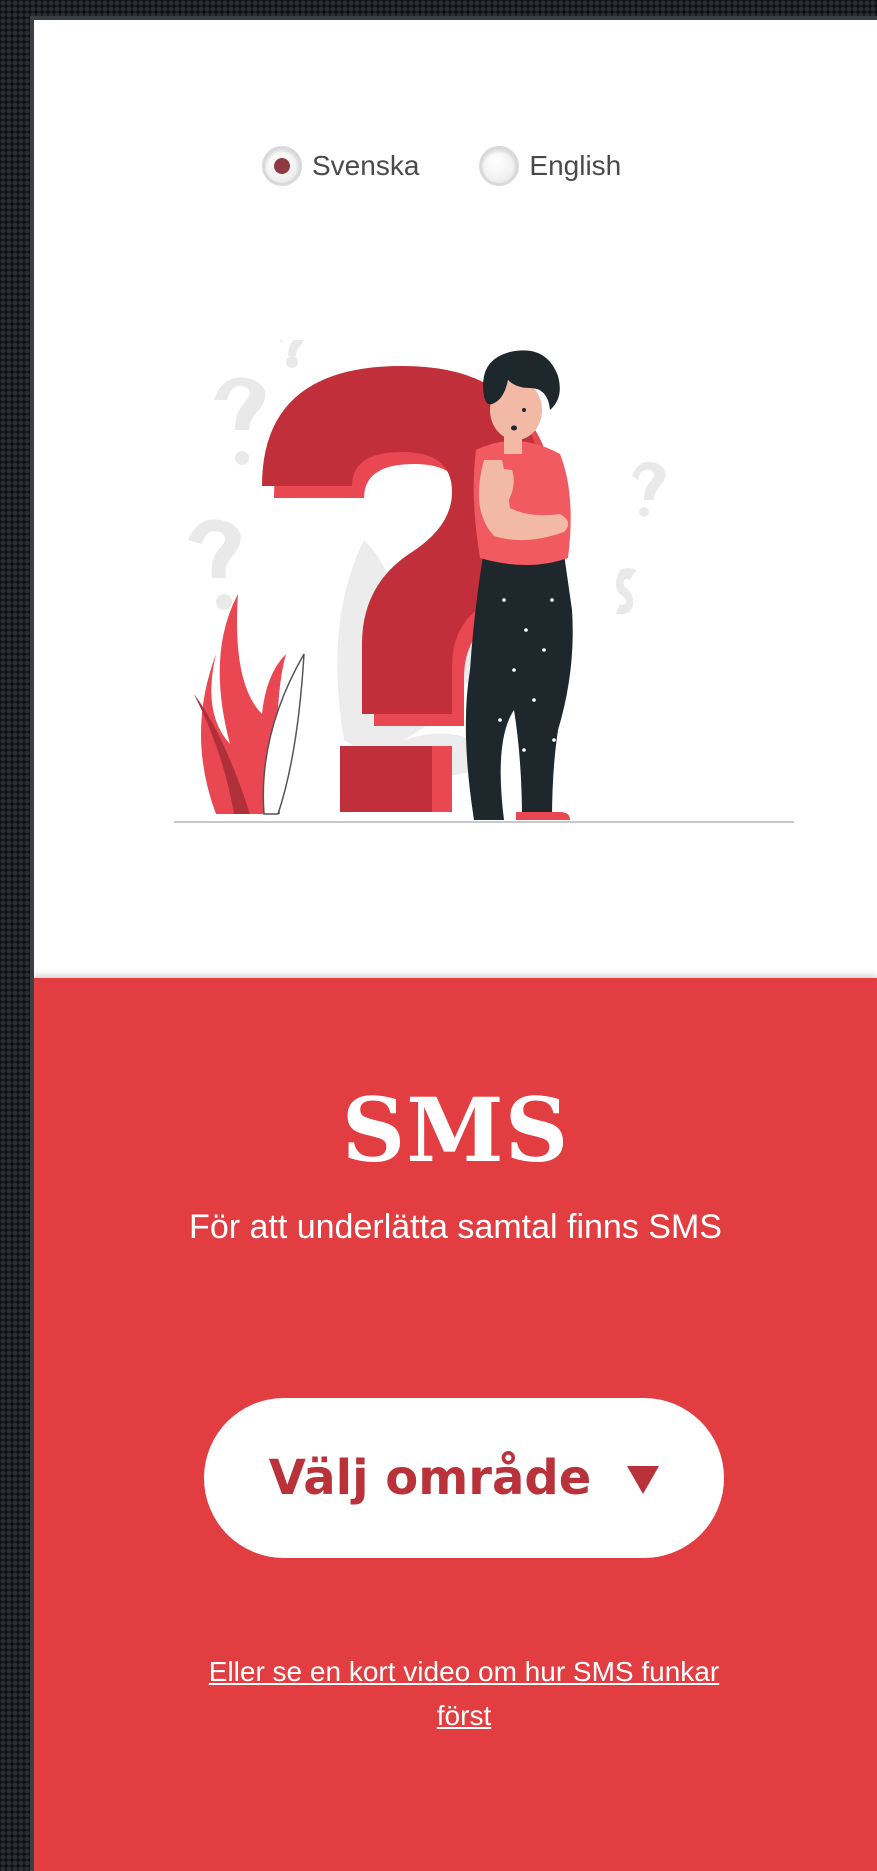  I want to click on triangle-down-icon, so click(643, 1480).